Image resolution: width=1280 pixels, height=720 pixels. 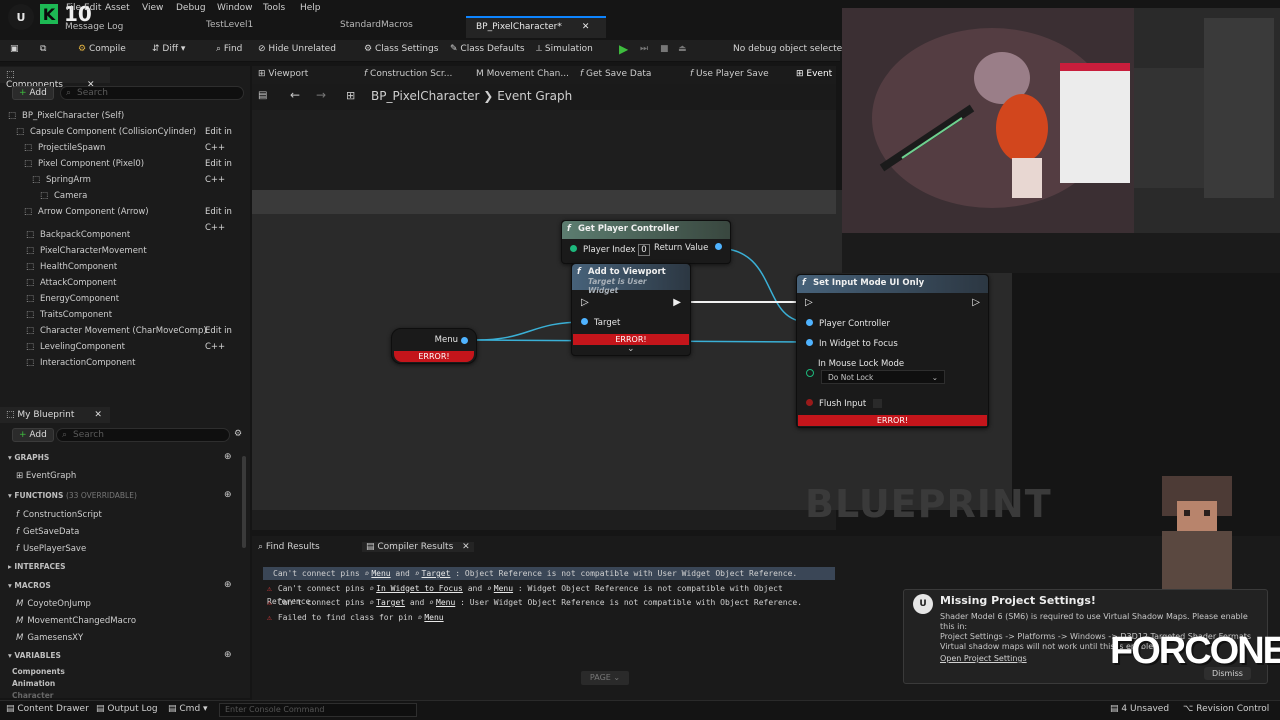 I want to click on widget-focus-label: In Widget to Focus, so click(x=858, y=344).